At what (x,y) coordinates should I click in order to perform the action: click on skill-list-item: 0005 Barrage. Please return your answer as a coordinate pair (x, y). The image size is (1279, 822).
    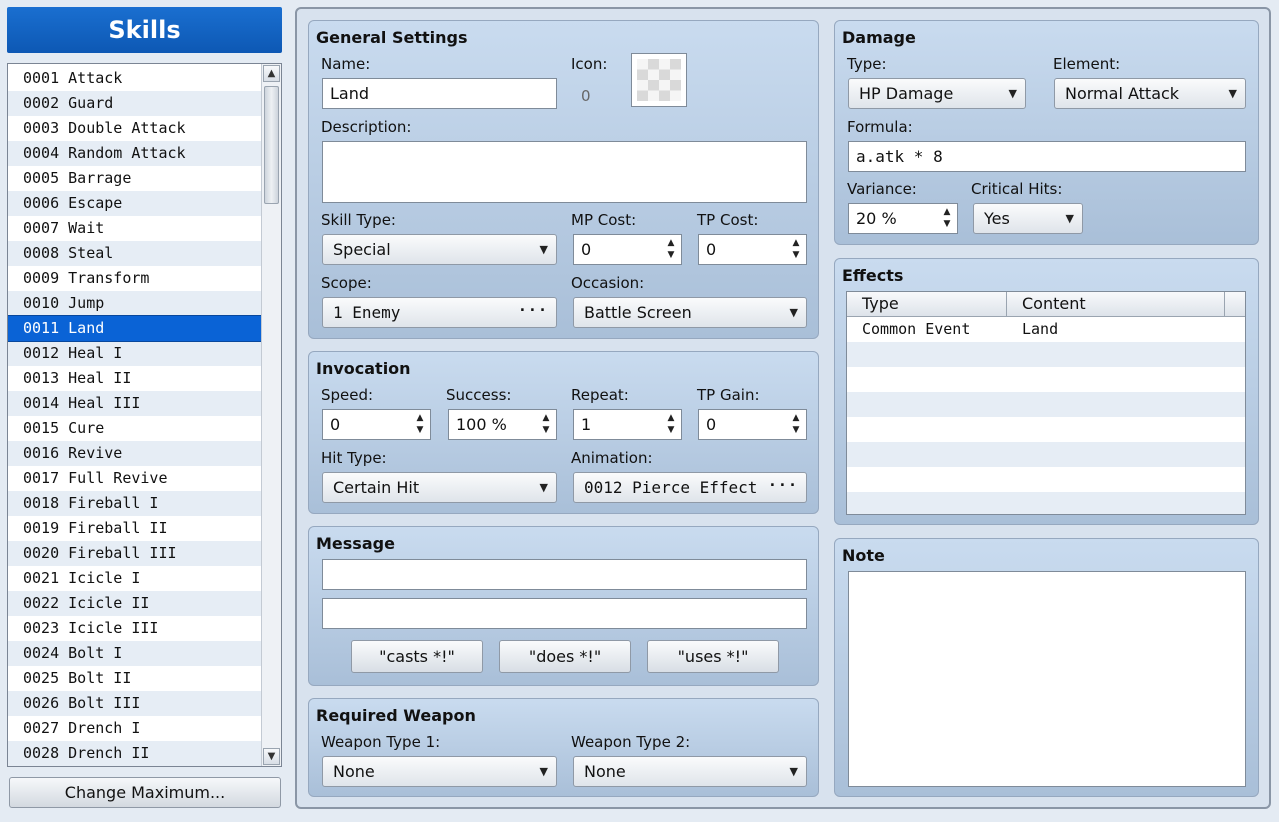
    Looking at the image, I should click on (134, 178).